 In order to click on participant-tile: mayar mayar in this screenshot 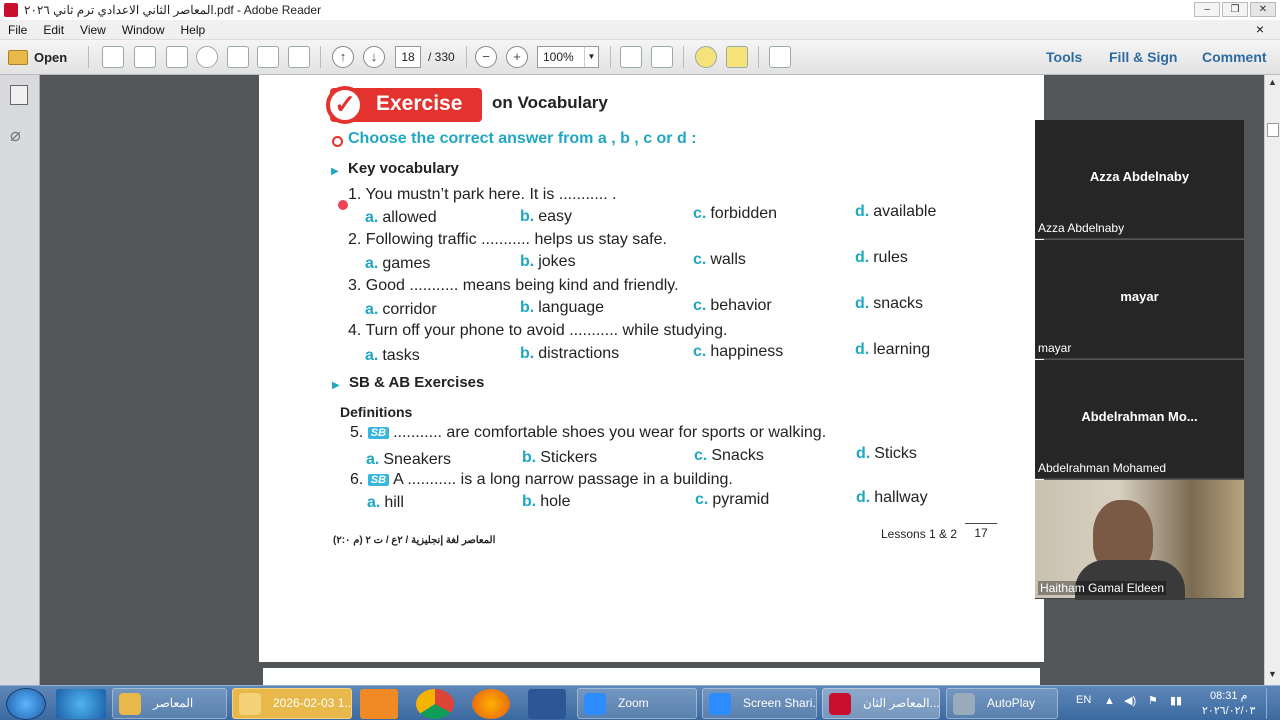, I will do `click(1139, 299)`.